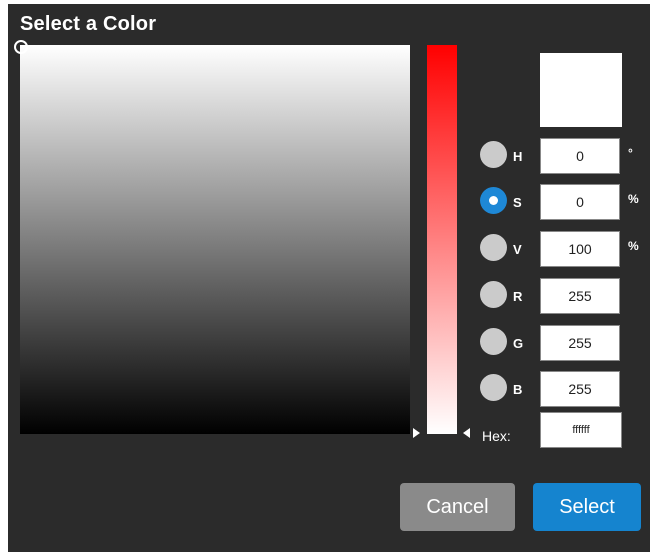 This screenshot has width=654, height=555. Describe the element at coordinates (518, 343) in the screenshot. I see `channel-label-g: G` at that location.